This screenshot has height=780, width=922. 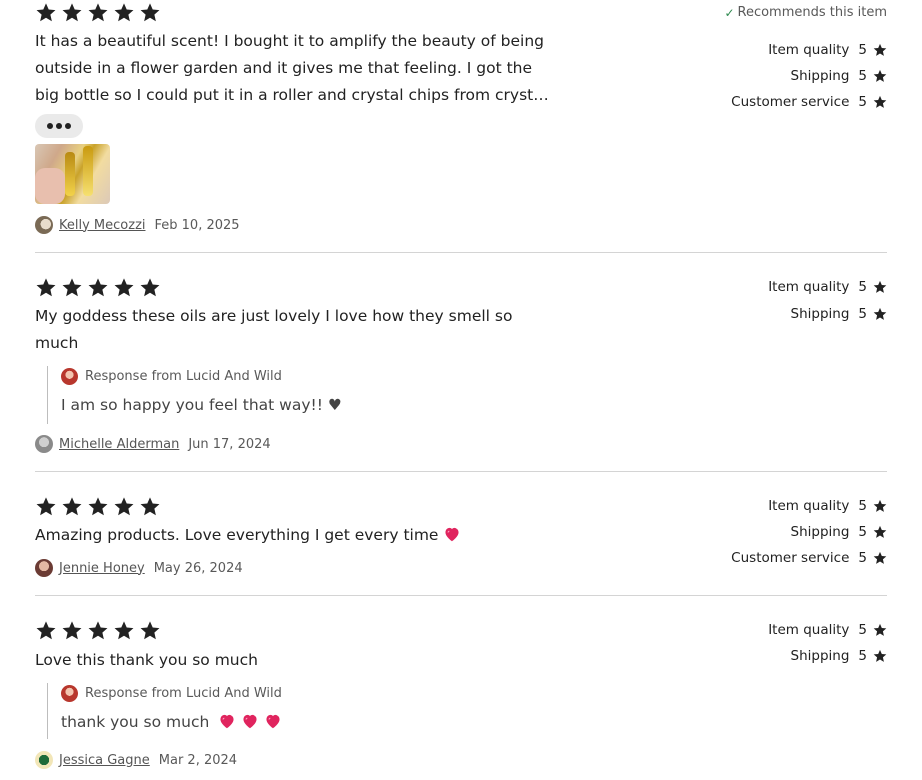 I want to click on response-text-content: thank you so much, so click(x=135, y=722).